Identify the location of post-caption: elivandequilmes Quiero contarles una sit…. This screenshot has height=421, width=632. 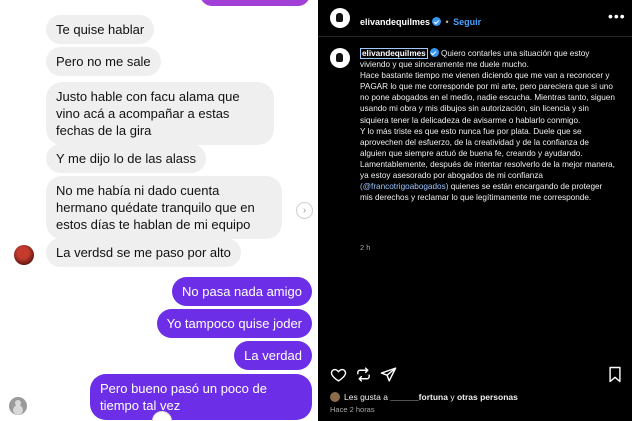
(487, 125).